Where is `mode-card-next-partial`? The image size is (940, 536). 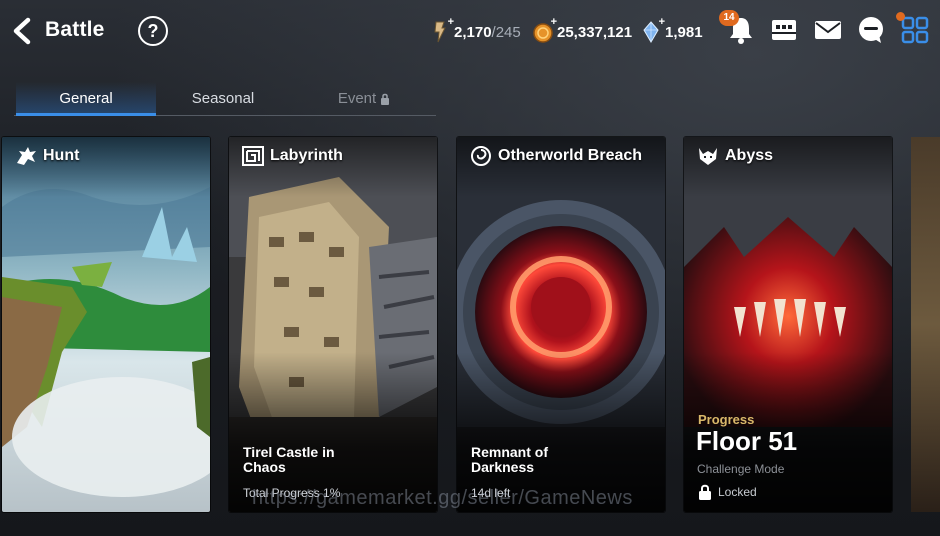 mode-card-next-partial is located at coordinates (925, 324).